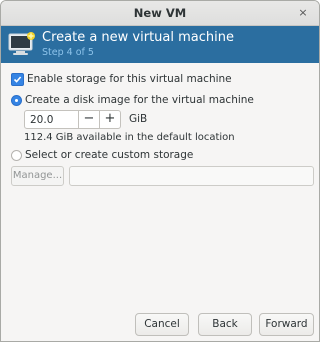 The image size is (320, 342). What do you see at coordinates (129, 79) in the screenshot?
I see `enable-storage-label: Enable storage for this virtual machine` at bounding box center [129, 79].